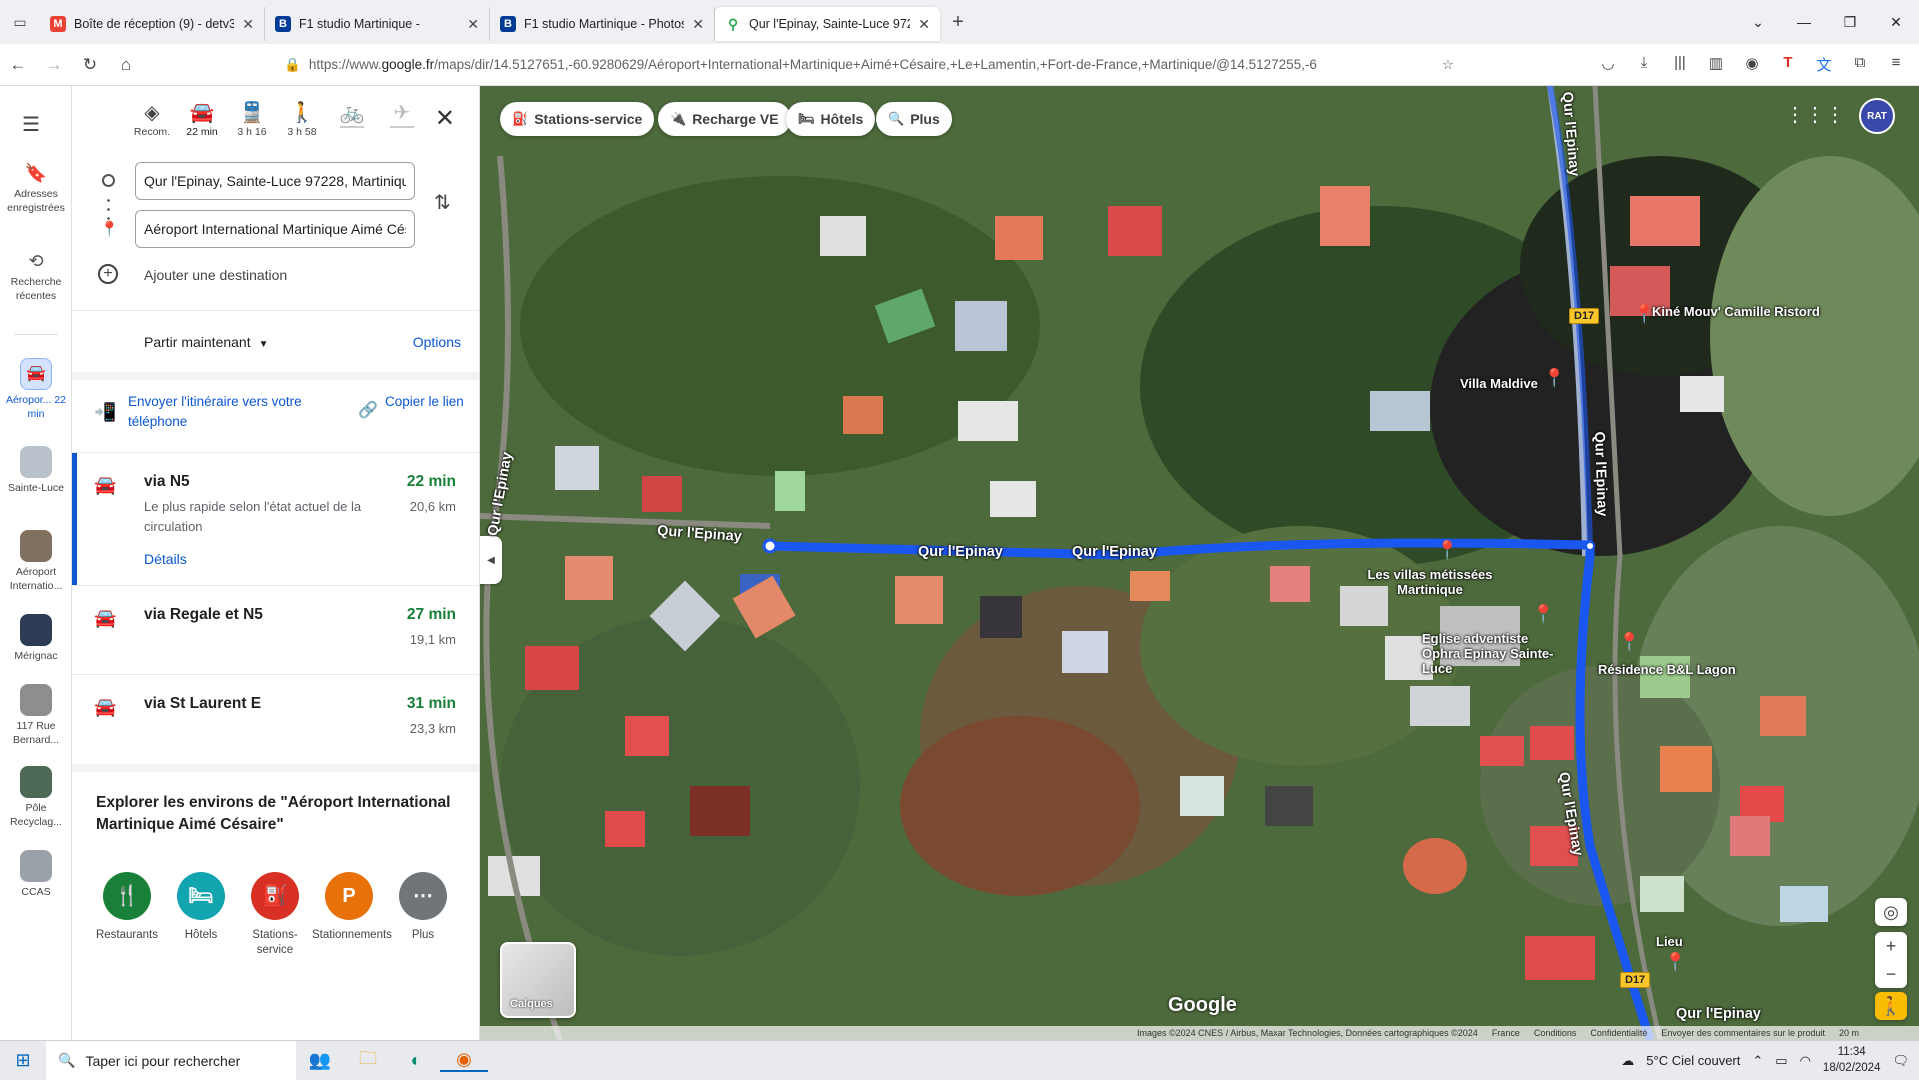  Describe the element at coordinates (171, 1060) in the screenshot. I see `taskbar-search: 🔍 Taper ici pour rechercher` at that location.